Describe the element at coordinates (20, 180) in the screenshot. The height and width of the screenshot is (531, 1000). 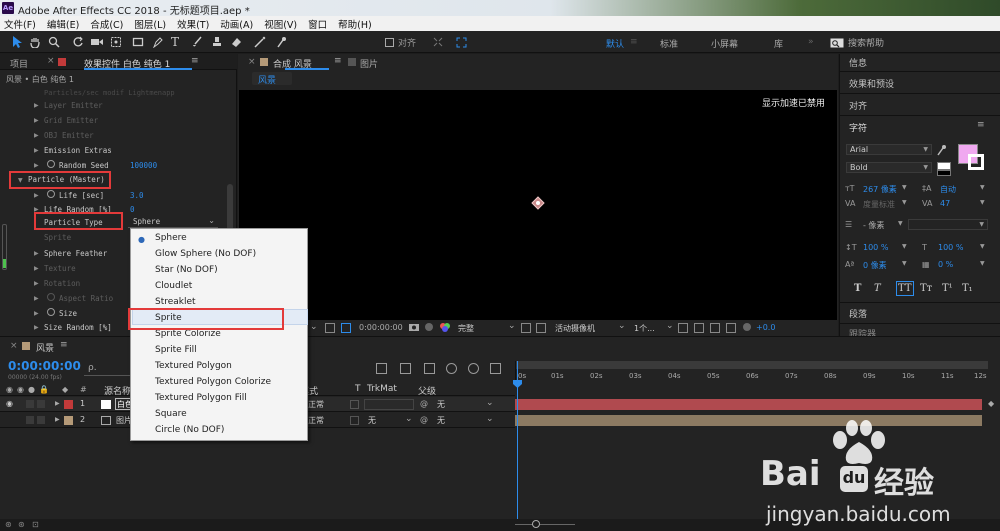
I see `collapse-arrow-icon: ▼` at that location.